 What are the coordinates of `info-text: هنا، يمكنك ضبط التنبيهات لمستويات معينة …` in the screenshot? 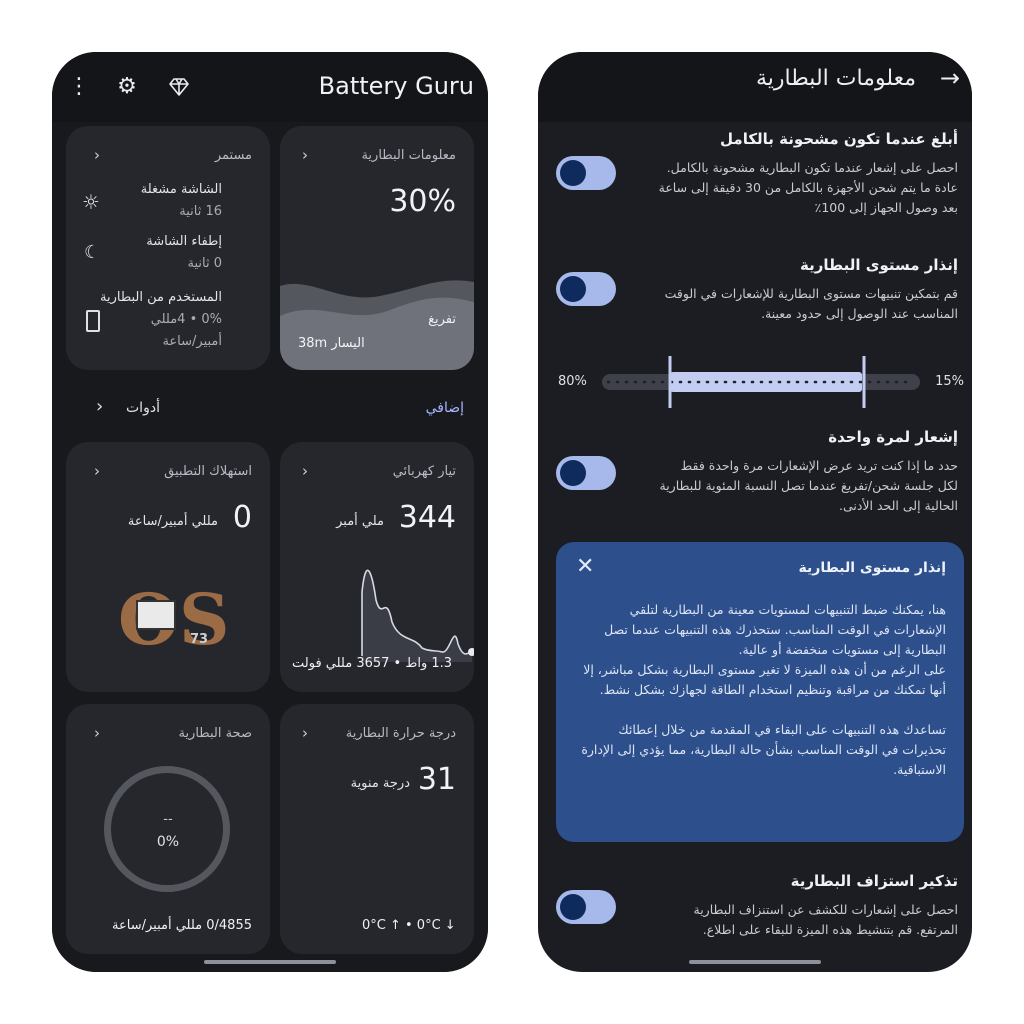 It's located at (763, 689).